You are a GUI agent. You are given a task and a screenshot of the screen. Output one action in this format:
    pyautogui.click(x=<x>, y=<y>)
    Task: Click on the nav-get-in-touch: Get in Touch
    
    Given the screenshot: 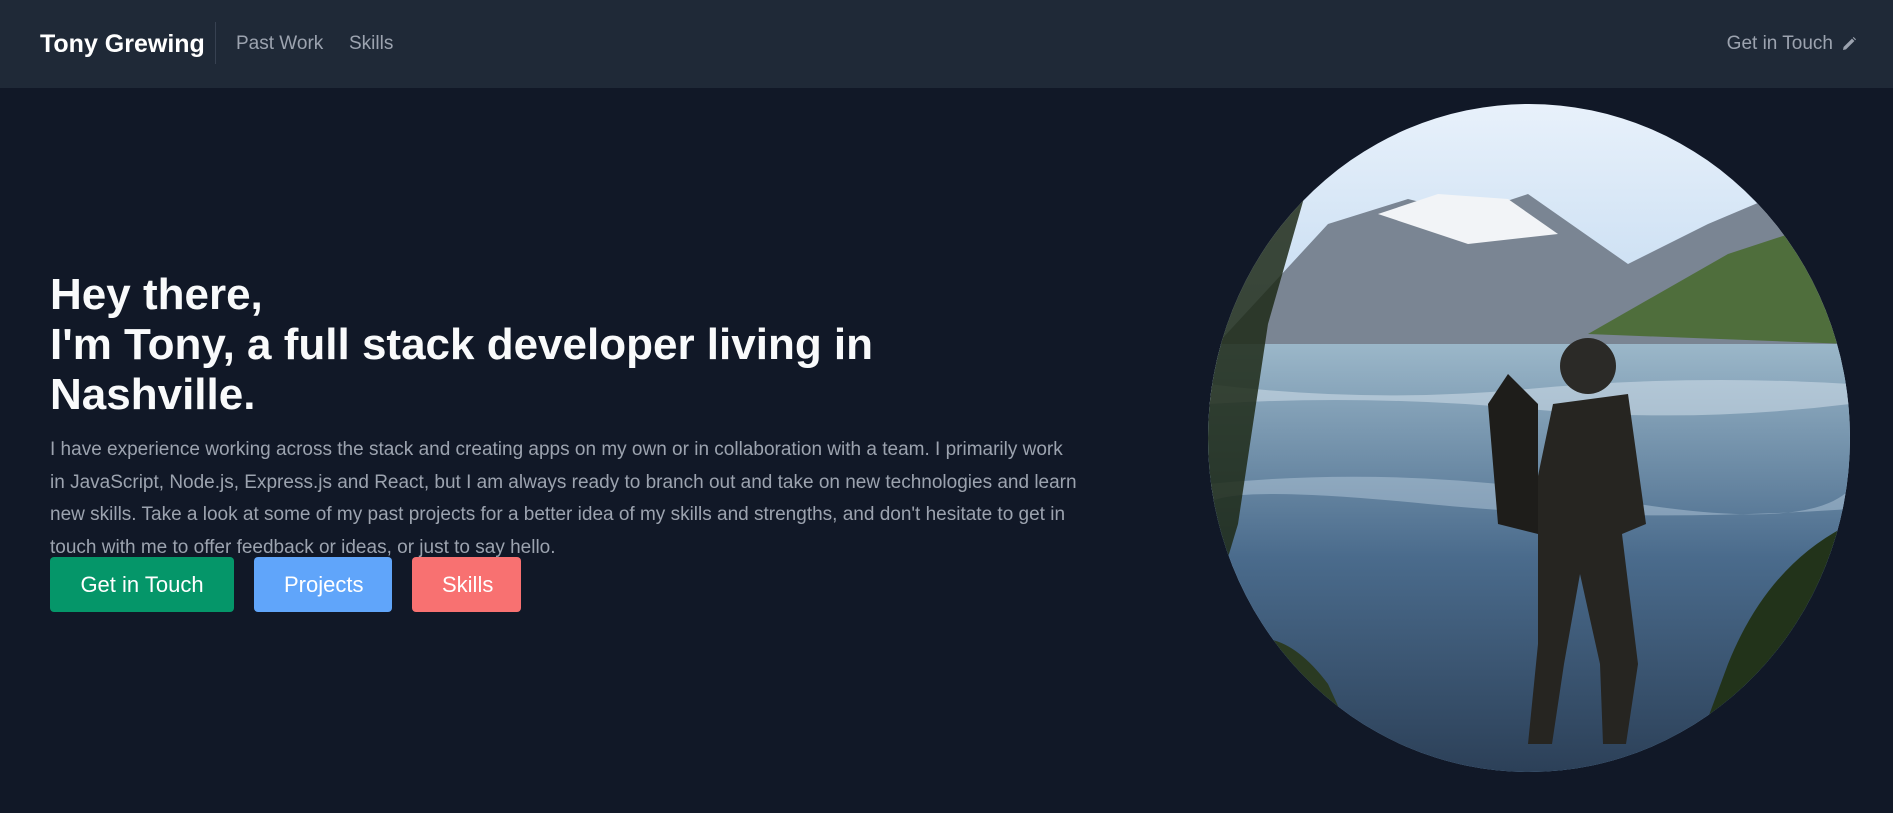 What is the action you would take?
    pyautogui.click(x=1792, y=44)
    